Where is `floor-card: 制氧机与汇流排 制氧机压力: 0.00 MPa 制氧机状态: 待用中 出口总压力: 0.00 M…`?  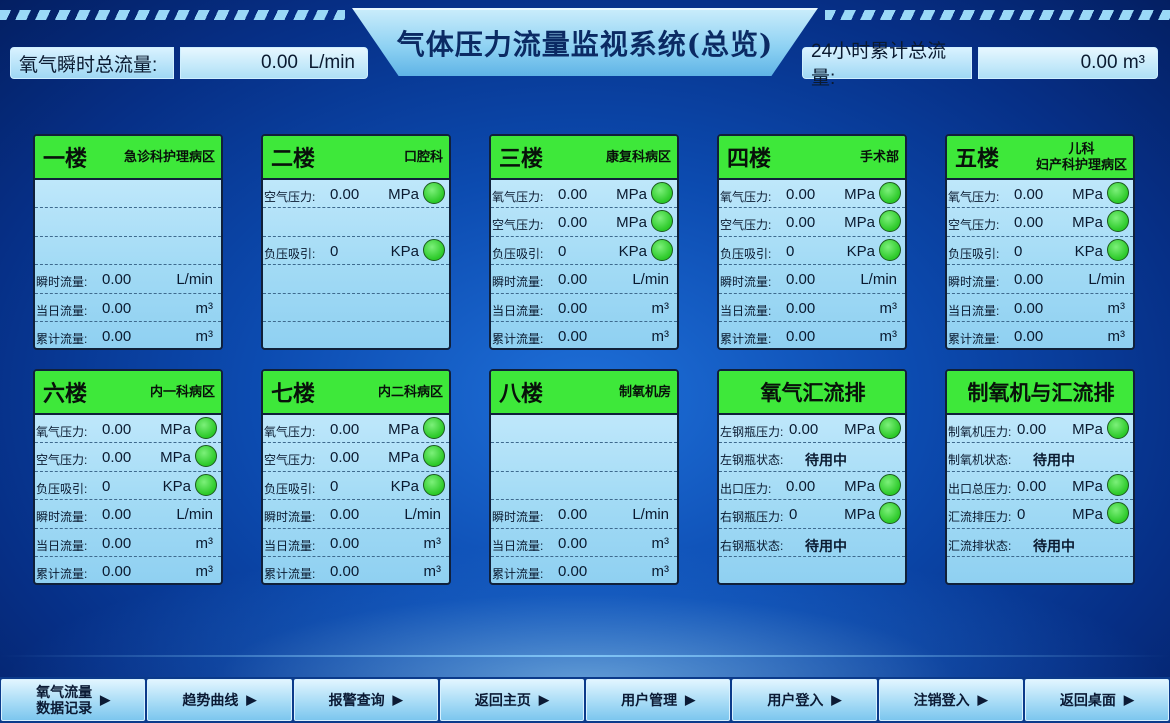
floor-card: 制氧机与汇流排 制氧机压力: 0.00 MPa 制氧机状态: 待用中 出口总压力: 0.00 M… is located at coordinates (1040, 477).